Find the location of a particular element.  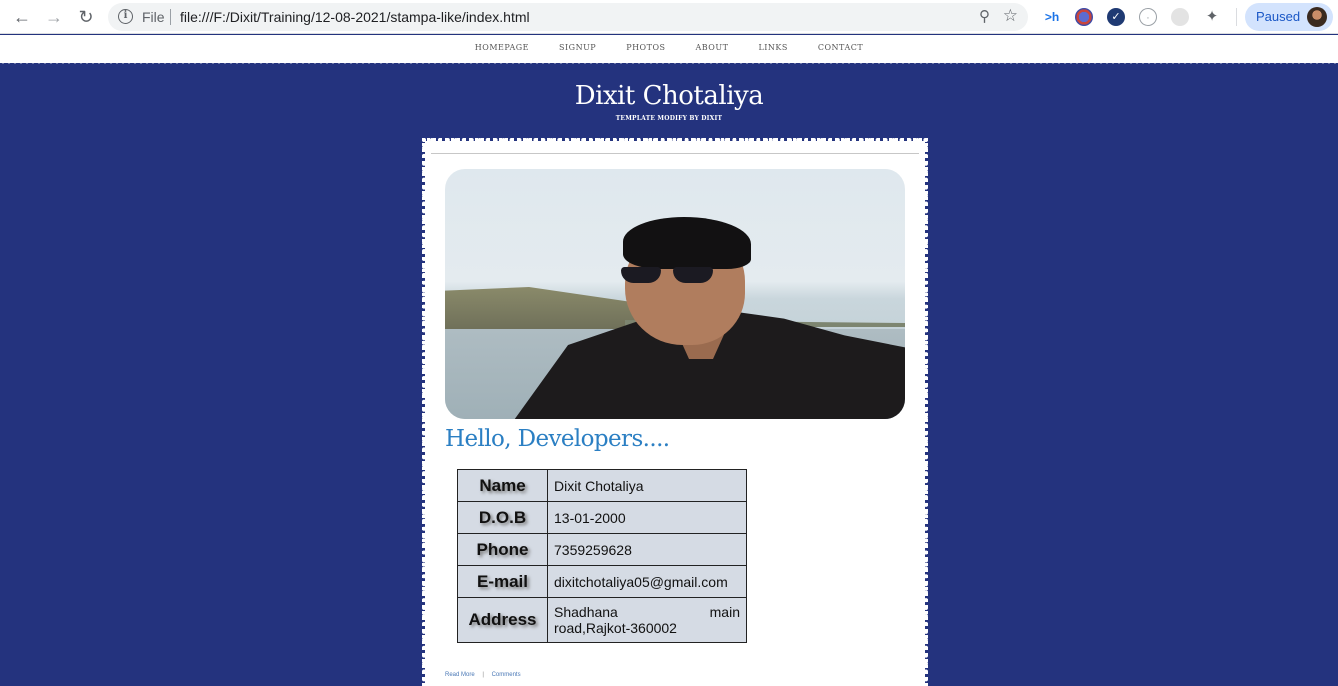

profile-button: Paused is located at coordinates (1289, 17).